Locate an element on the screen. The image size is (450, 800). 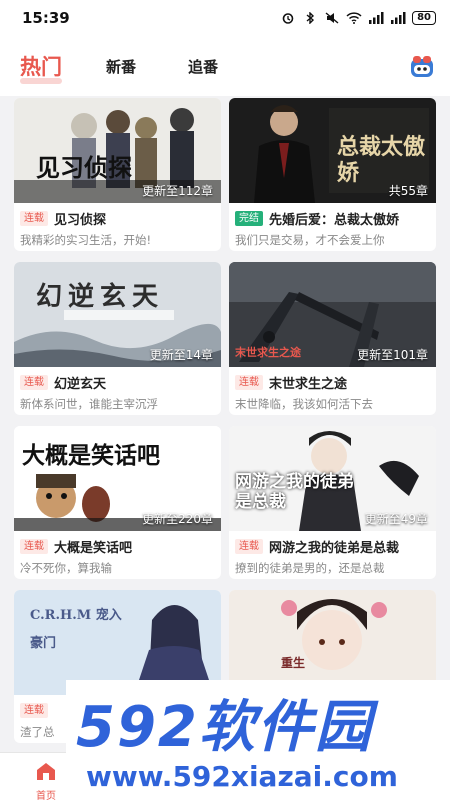
comic-cover: 末世求生之途 更新至101章 is located at coordinates (332, 314).